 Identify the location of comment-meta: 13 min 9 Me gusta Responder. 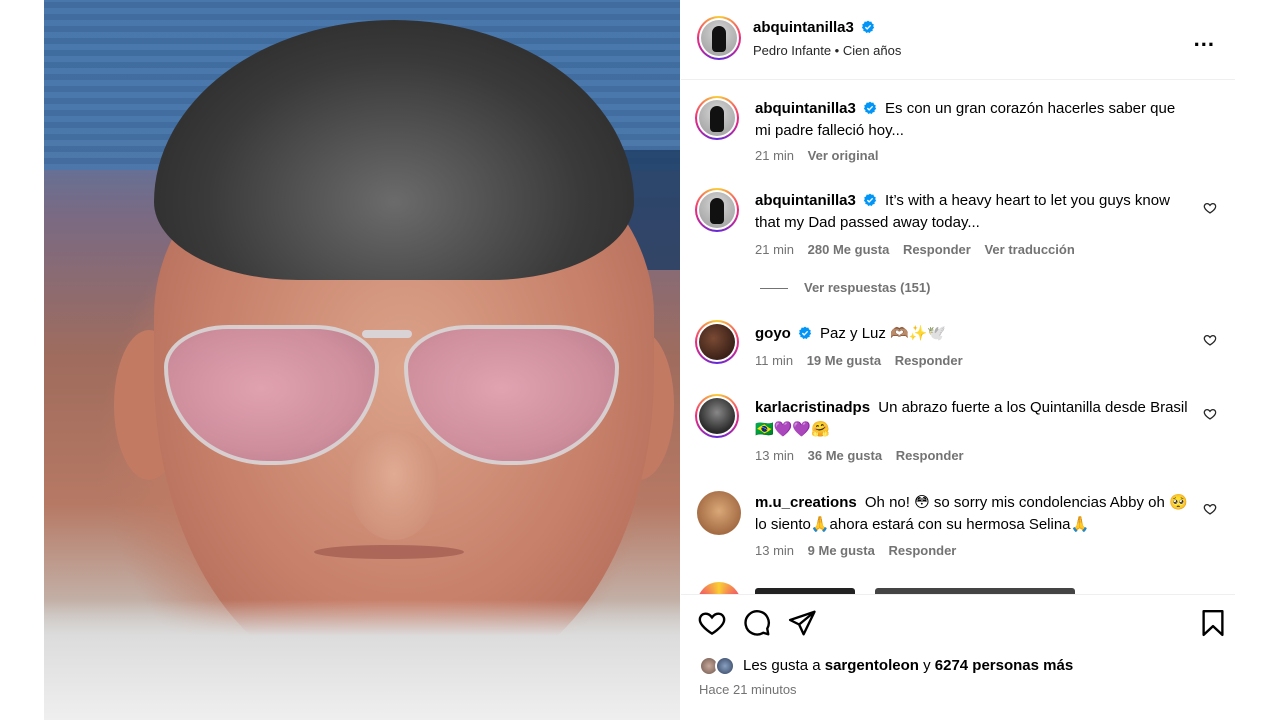
(860, 550).